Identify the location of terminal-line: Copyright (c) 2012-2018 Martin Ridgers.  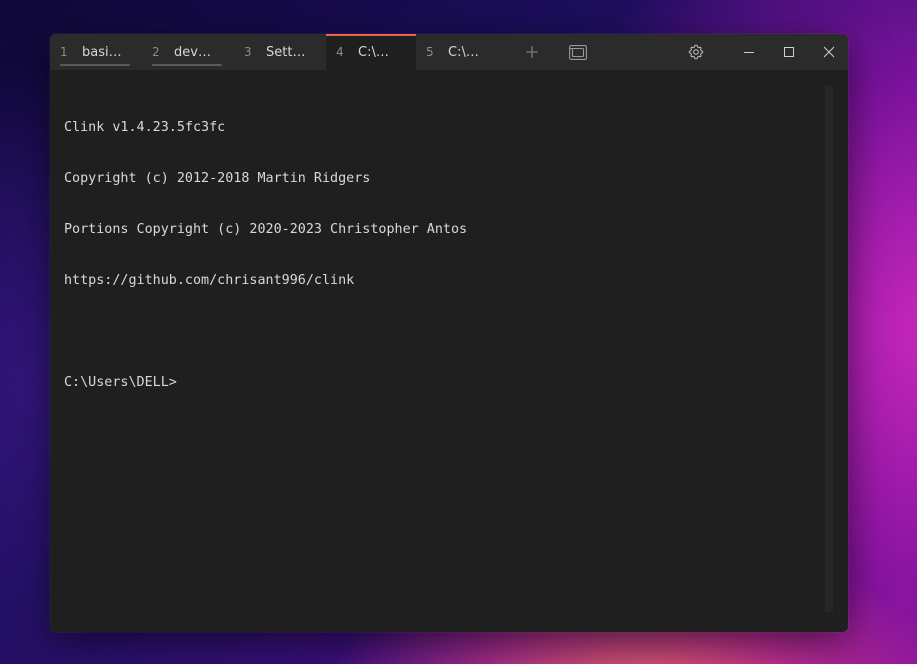
(217, 178).